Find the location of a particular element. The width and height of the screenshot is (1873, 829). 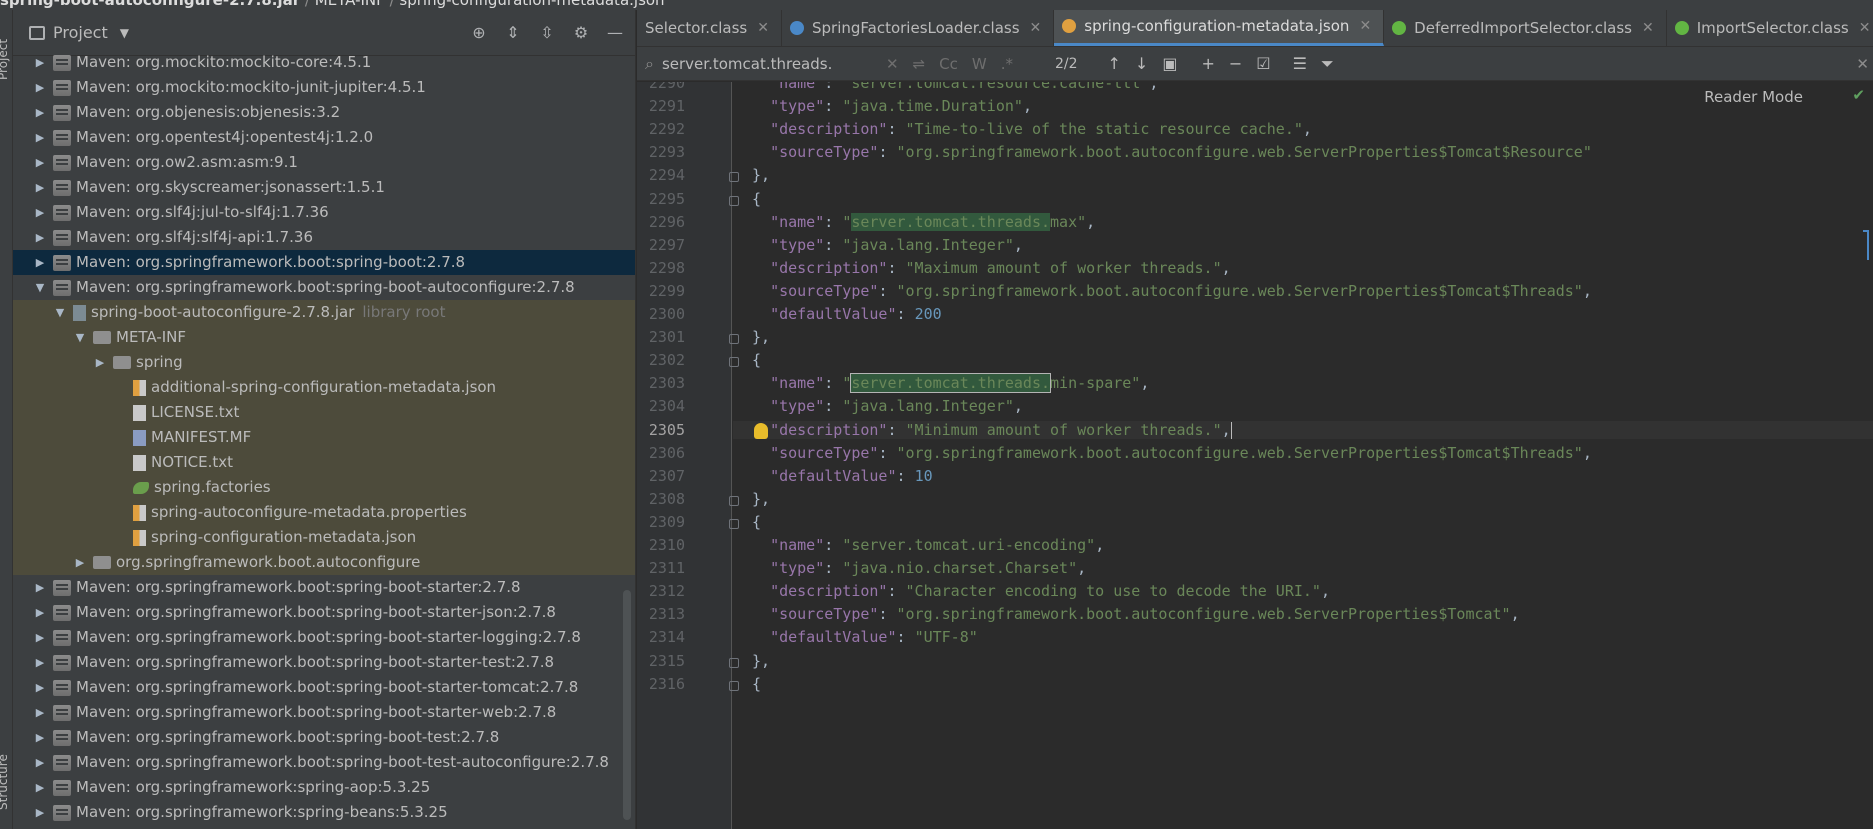

regex-toggle: .* is located at coordinates (1007, 64).